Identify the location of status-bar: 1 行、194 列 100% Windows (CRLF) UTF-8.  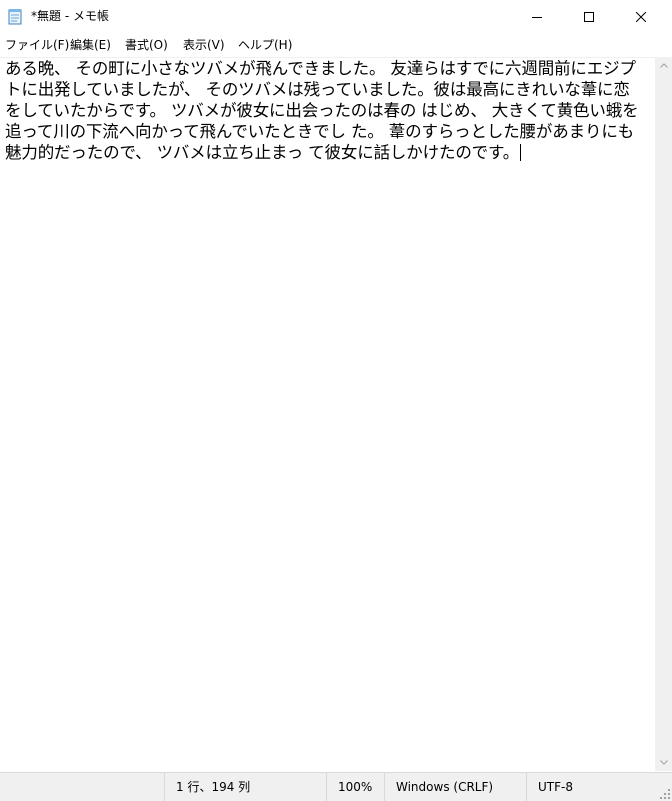
(336, 786).